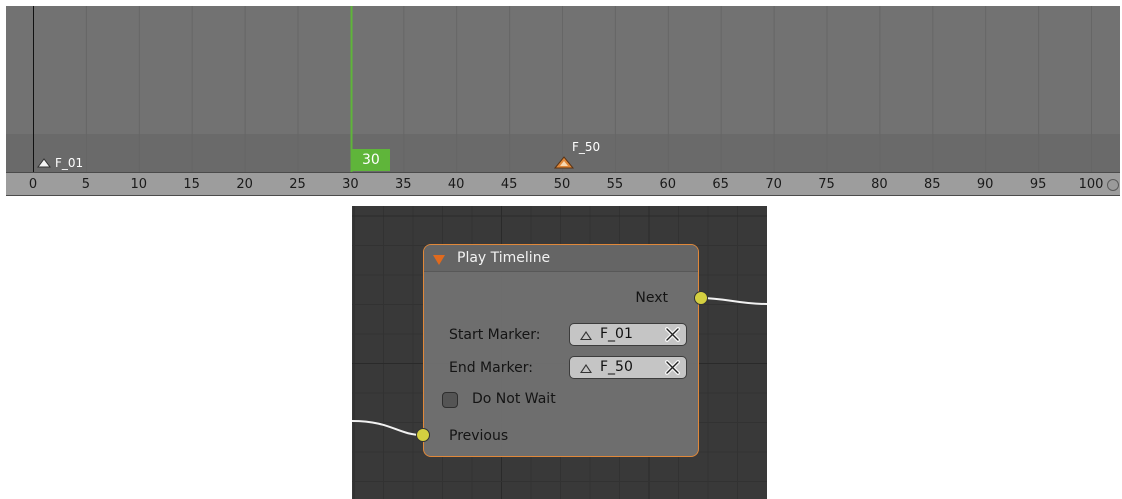 This screenshot has height=499, width=1122. Describe the element at coordinates (561, 258) in the screenshot. I see `node-header: Play Timeline` at that location.